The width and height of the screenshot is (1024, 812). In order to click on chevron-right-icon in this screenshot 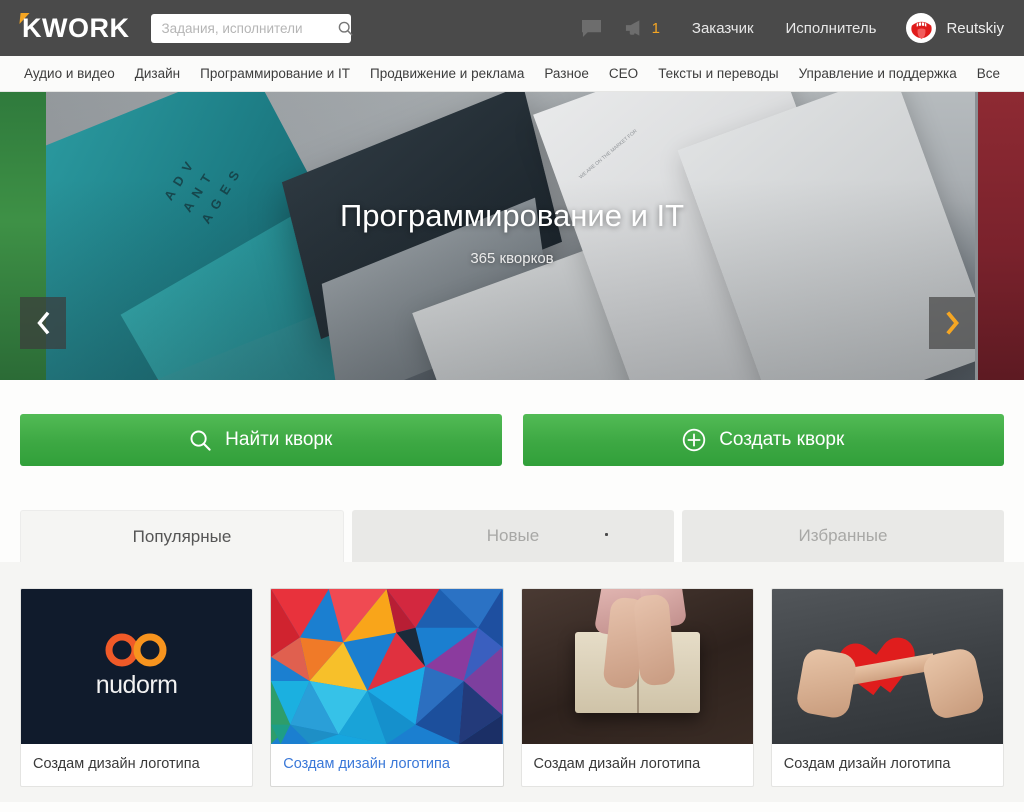, I will do `click(952, 323)`.